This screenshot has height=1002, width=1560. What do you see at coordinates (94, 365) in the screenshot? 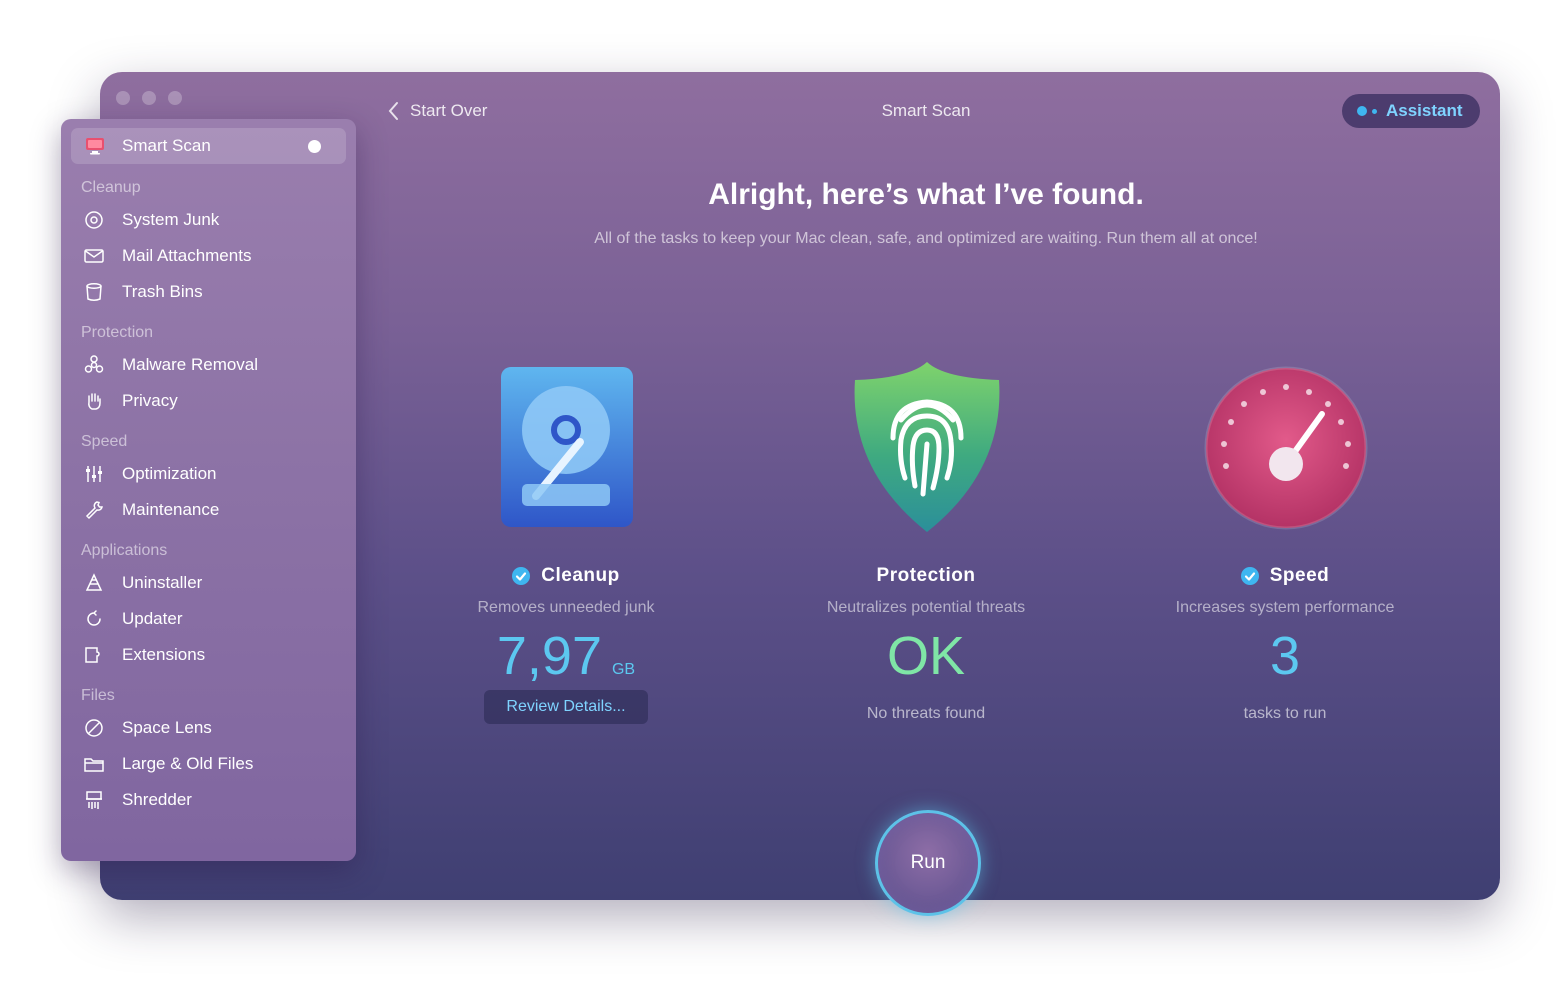
I see `biohazard-icon` at bounding box center [94, 365].